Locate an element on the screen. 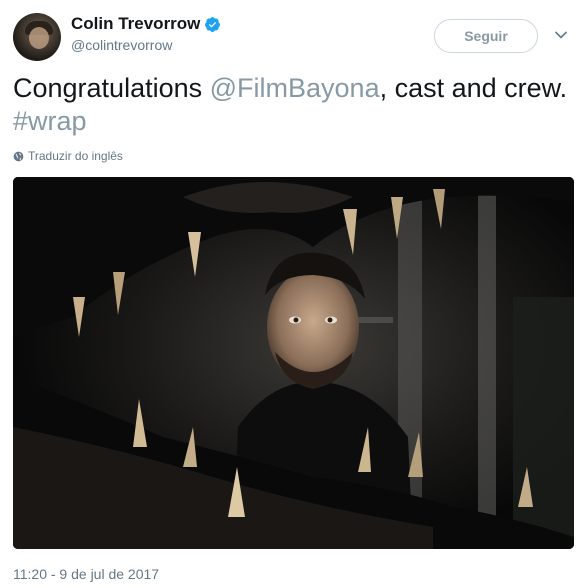 This screenshot has width=581, height=588. author-handle: @colintrevorrow is located at coordinates (121, 45).